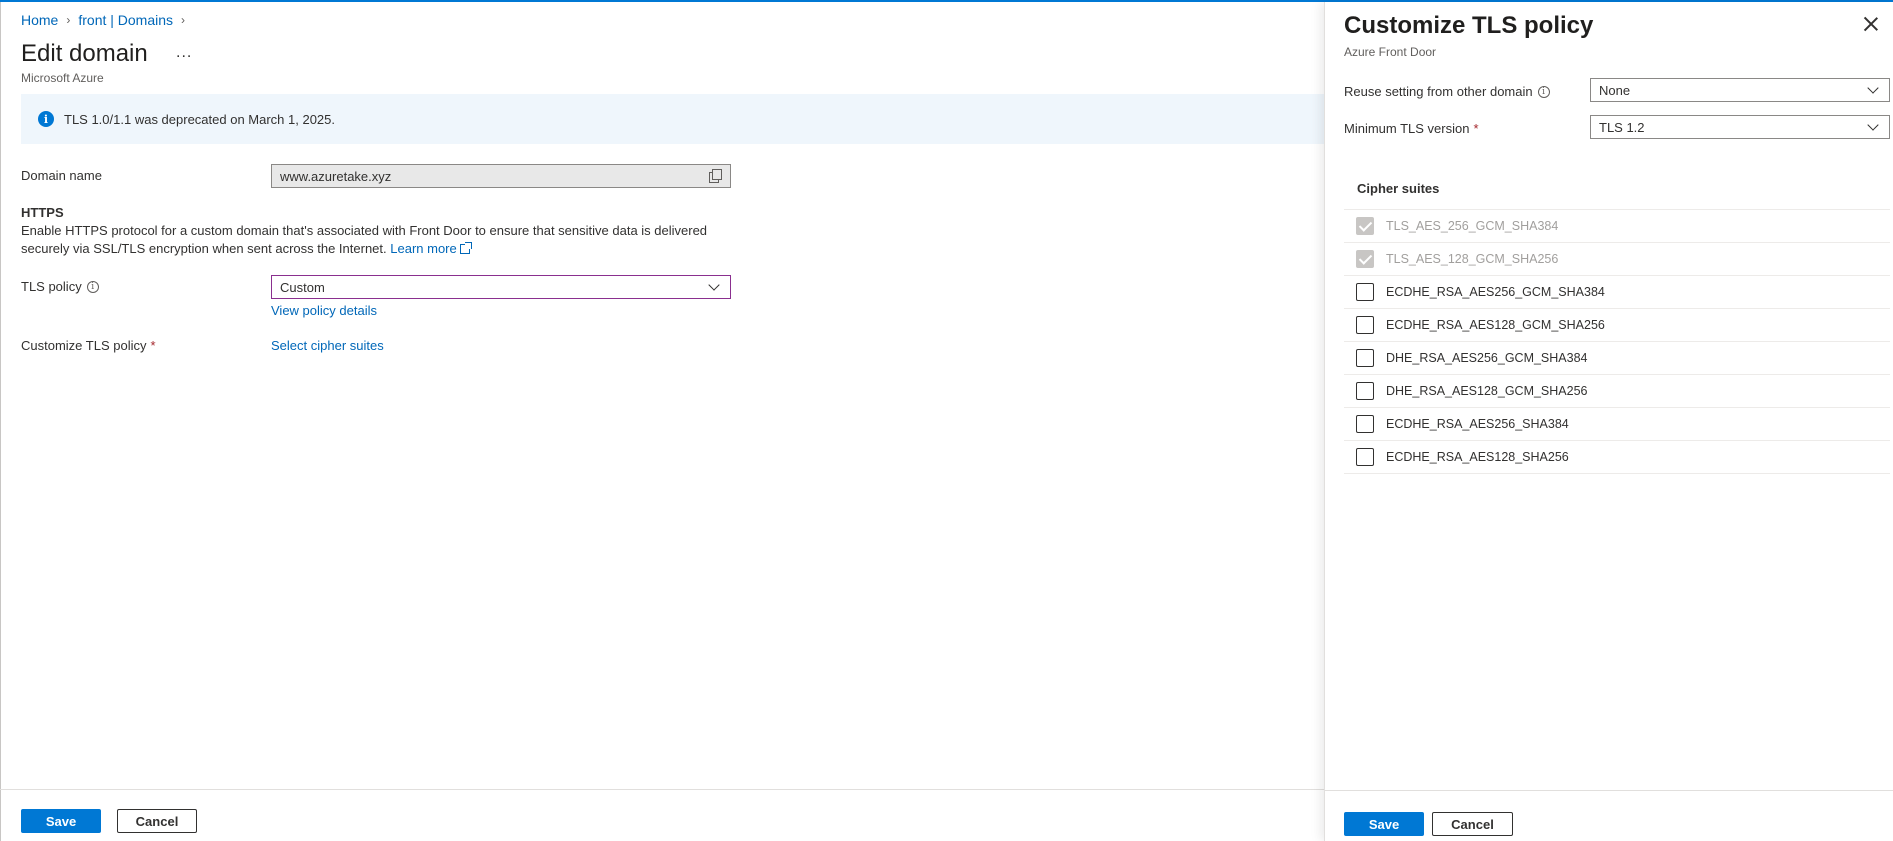 This screenshot has width=1893, height=841. Describe the element at coordinates (125, 20) in the screenshot. I see `breadcrumb-domains: front | Domains` at that location.